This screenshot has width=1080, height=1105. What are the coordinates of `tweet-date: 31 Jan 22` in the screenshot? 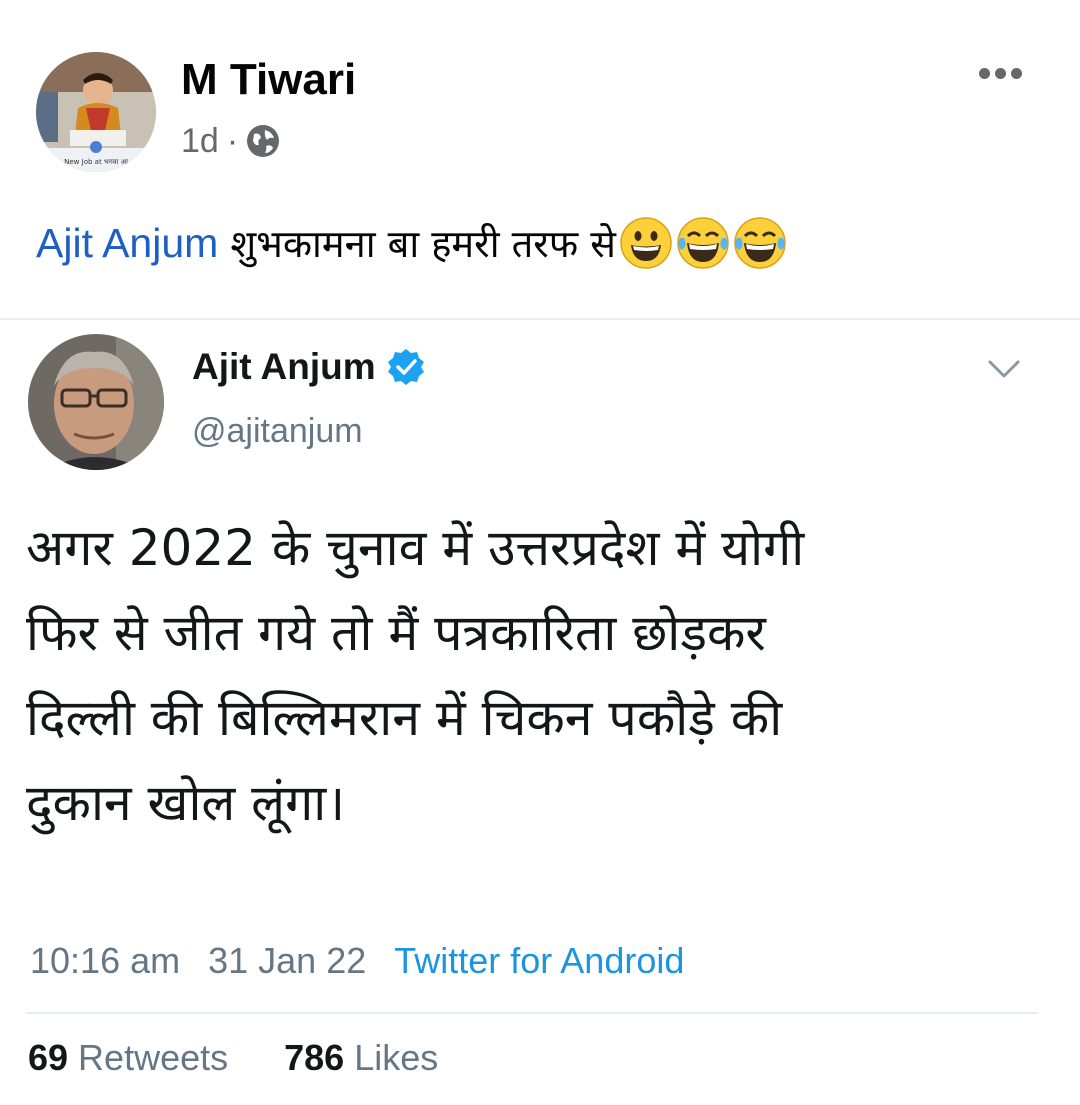 It's located at (287, 961).